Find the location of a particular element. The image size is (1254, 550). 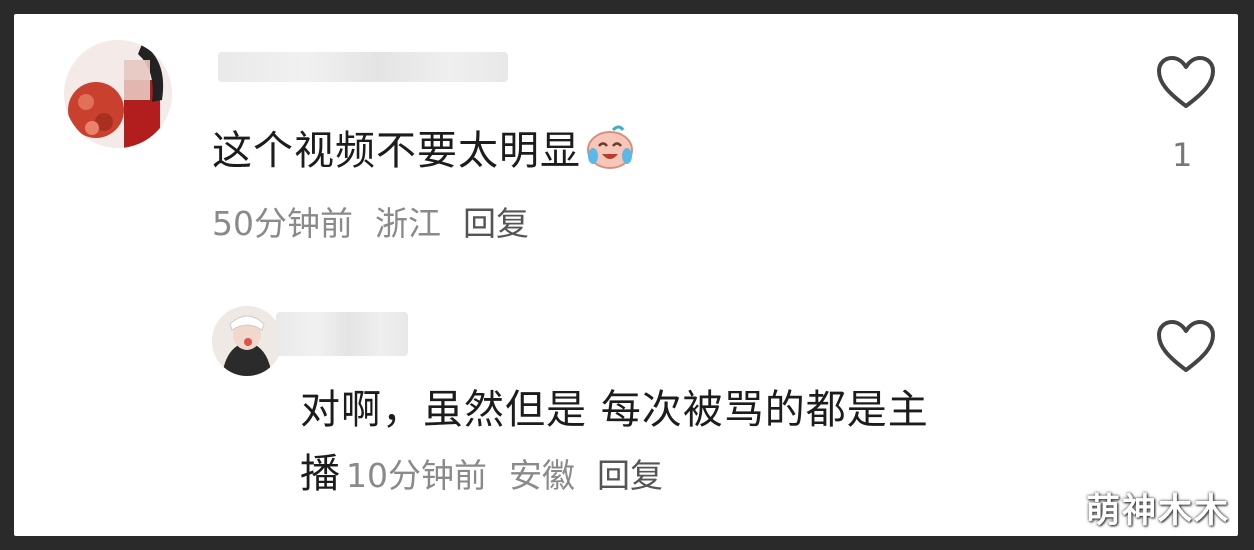

comment-text-continuation: 播 is located at coordinates (320, 474).